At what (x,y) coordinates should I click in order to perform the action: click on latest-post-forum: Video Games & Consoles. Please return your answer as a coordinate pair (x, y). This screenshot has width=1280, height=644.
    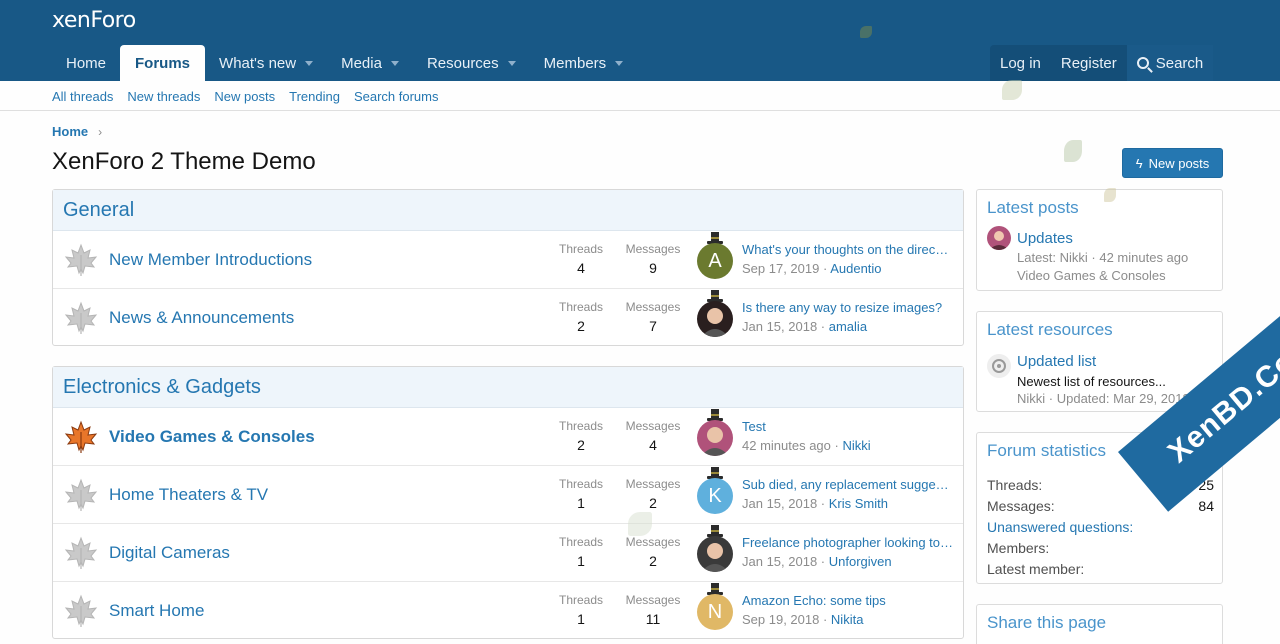
    Looking at the image, I should click on (1091, 275).